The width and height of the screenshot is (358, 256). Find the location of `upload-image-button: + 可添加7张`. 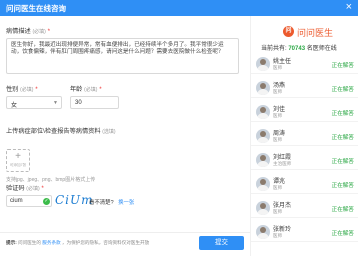

upload-image-button: + 可添加7张 is located at coordinates (18, 160).